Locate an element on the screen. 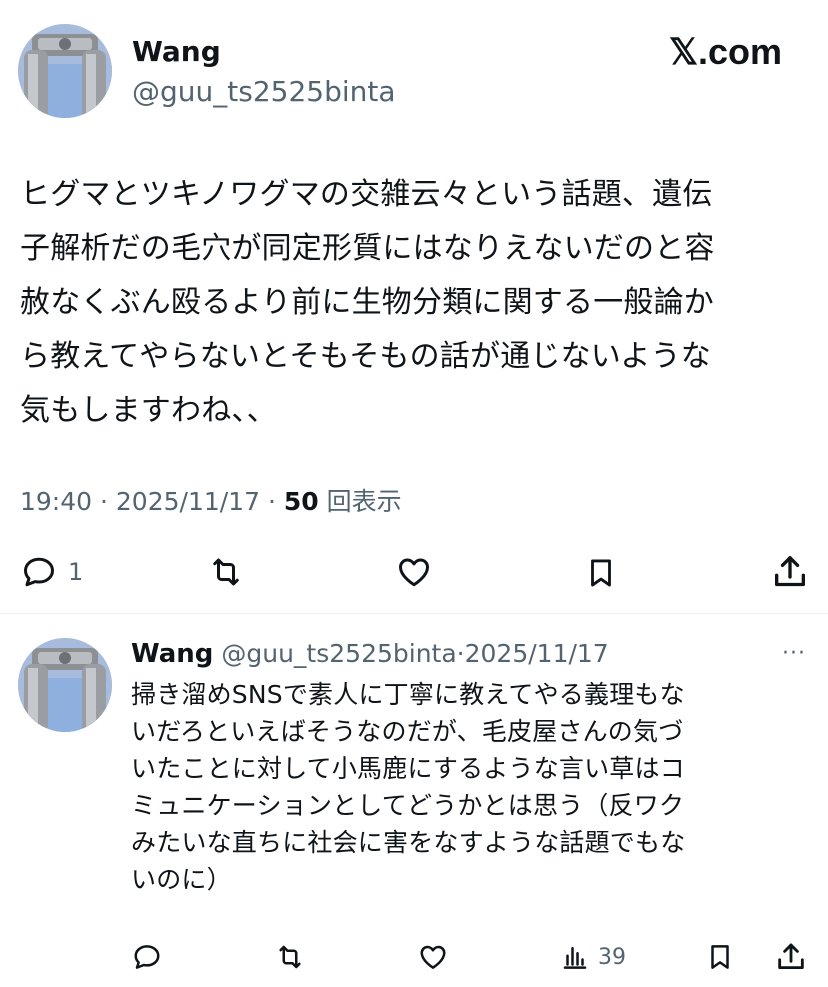 The image size is (828, 987). reply-like-button is located at coordinates (433, 957).